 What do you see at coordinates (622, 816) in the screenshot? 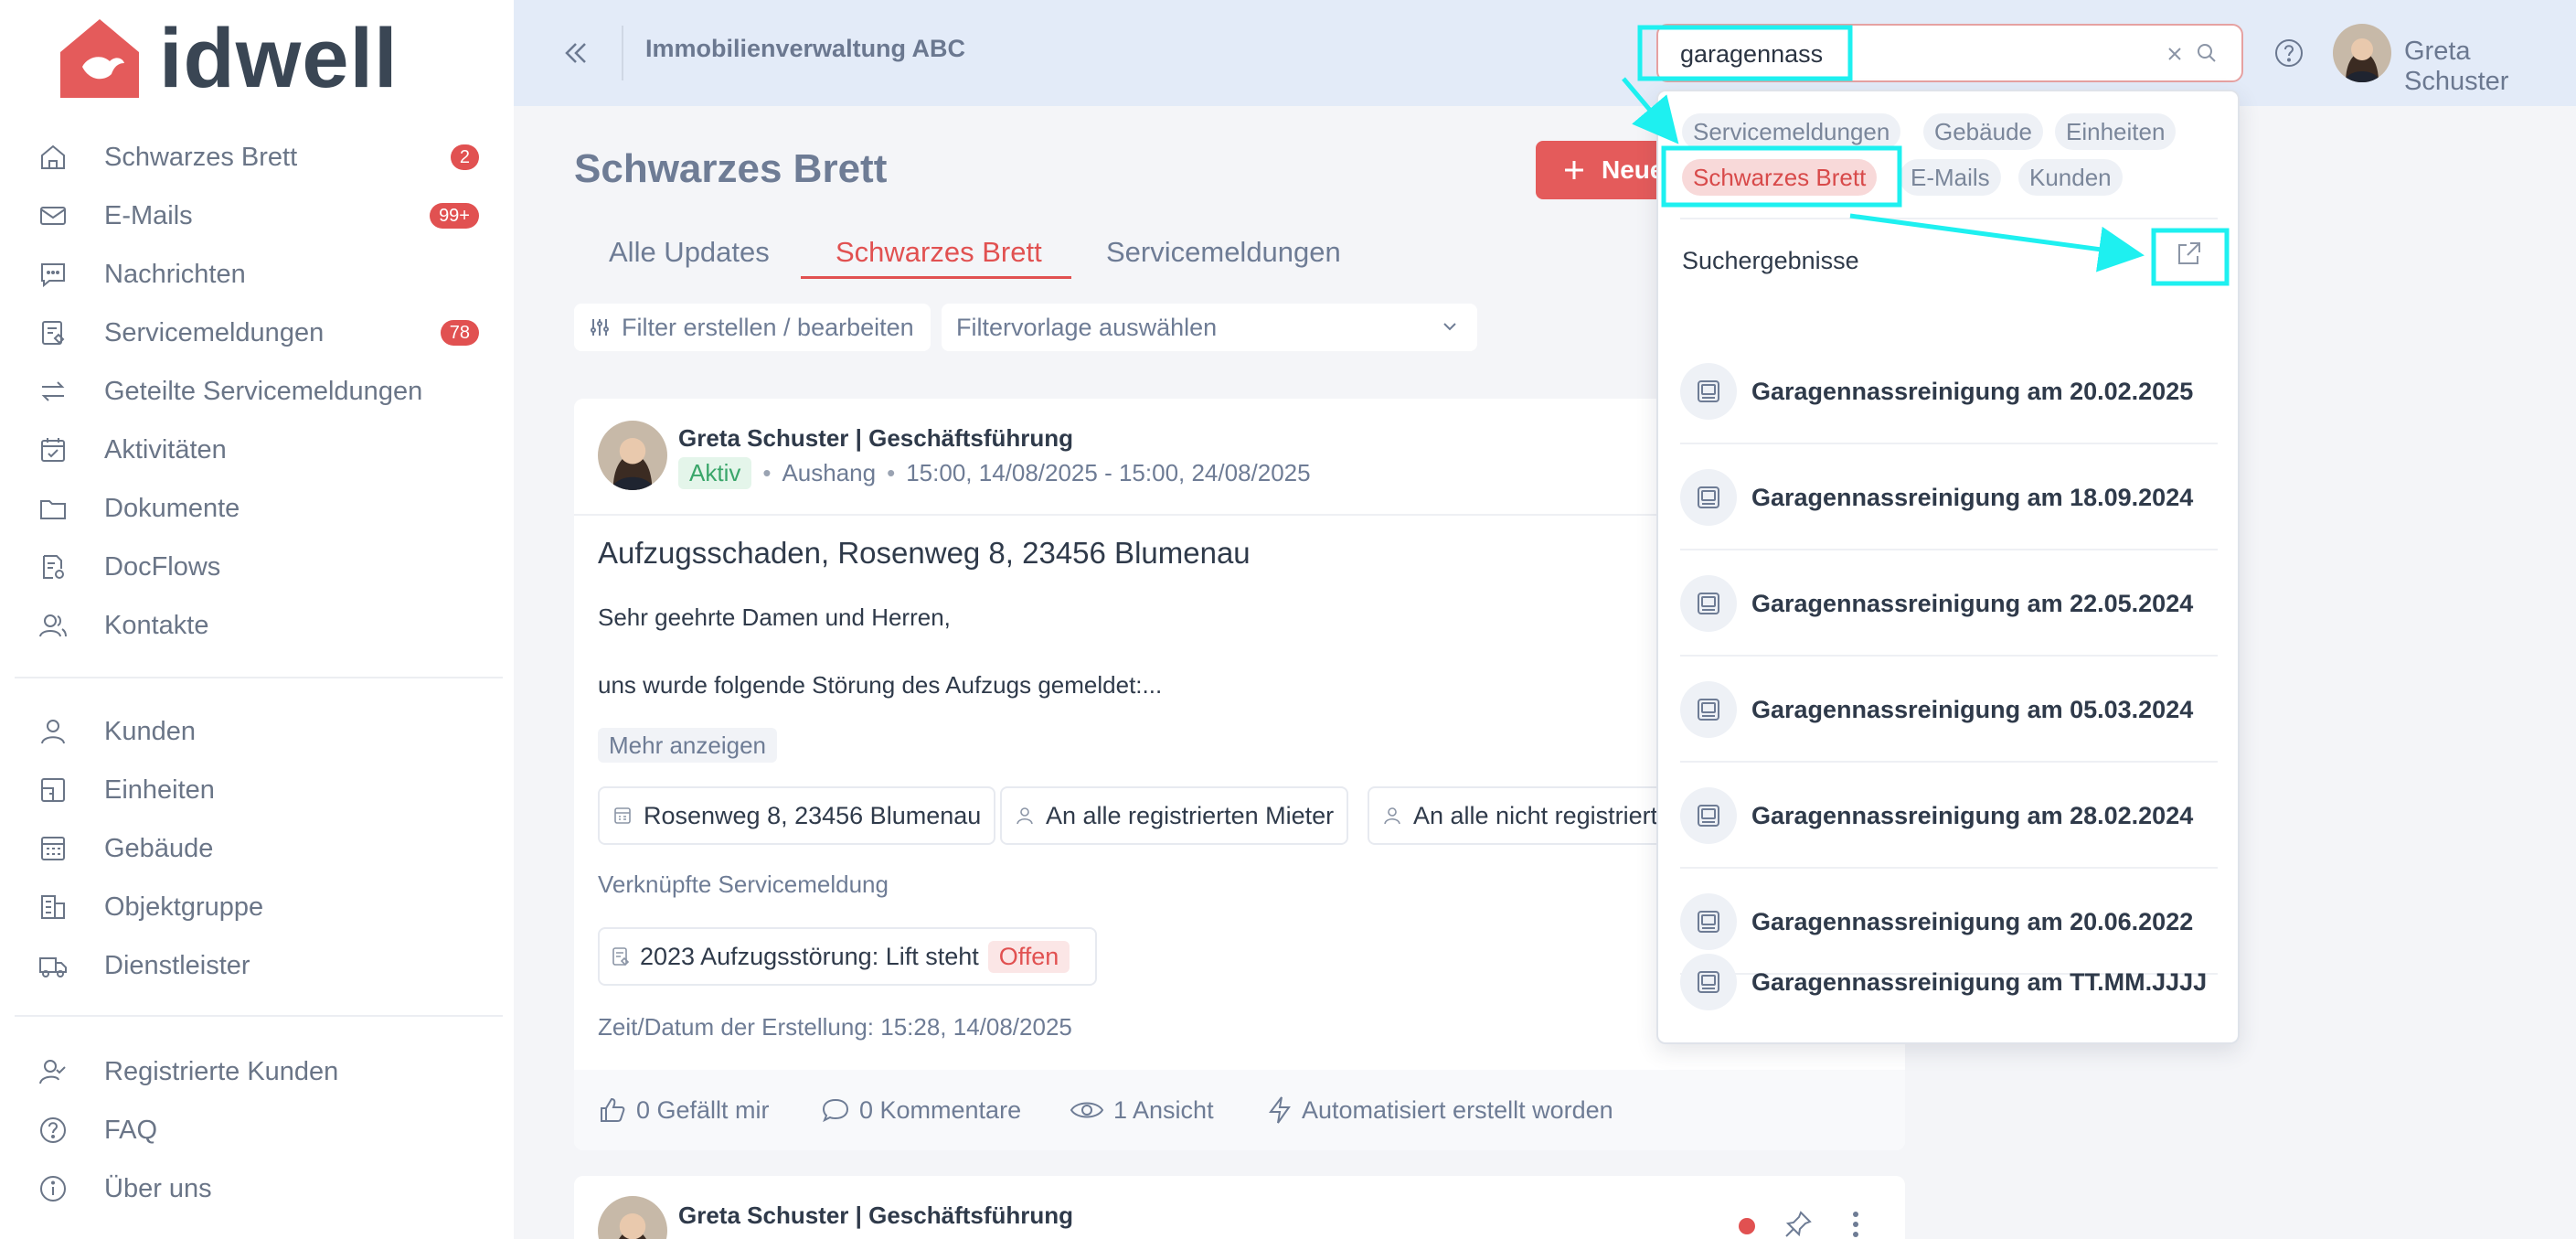
I see `building-icon` at bounding box center [622, 816].